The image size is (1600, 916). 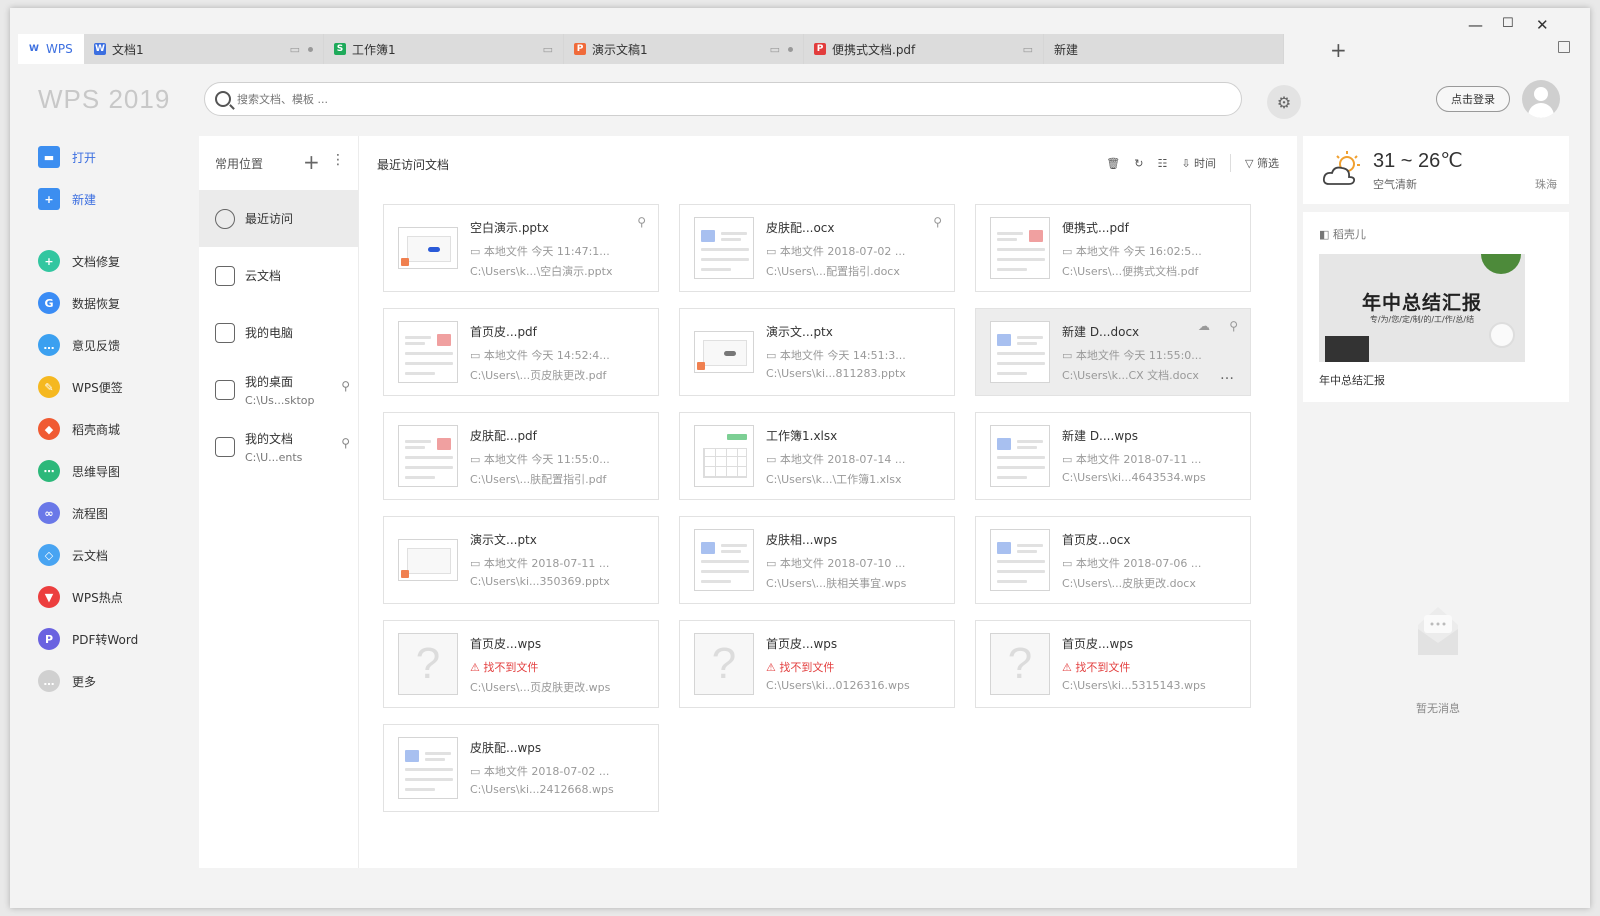 I want to click on file-path: C:\Users\ki...5315143.wps, so click(x=1134, y=685).